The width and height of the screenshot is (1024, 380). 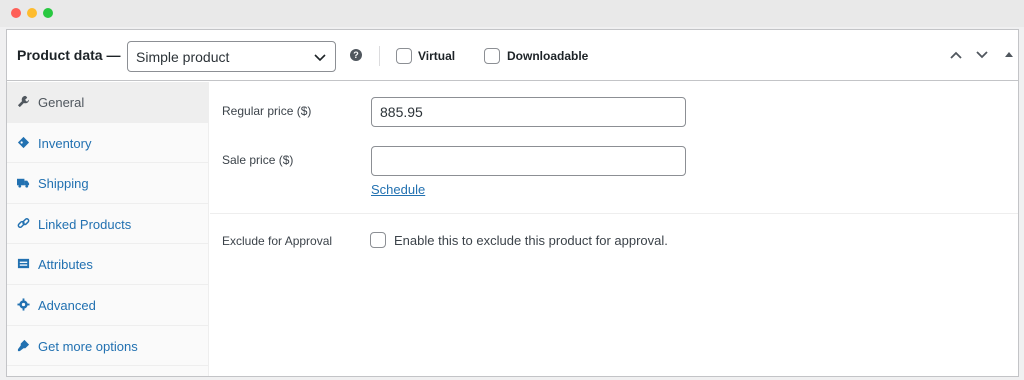 What do you see at coordinates (107, 264) in the screenshot?
I see `tab-attributes: Attributes` at bounding box center [107, 264].